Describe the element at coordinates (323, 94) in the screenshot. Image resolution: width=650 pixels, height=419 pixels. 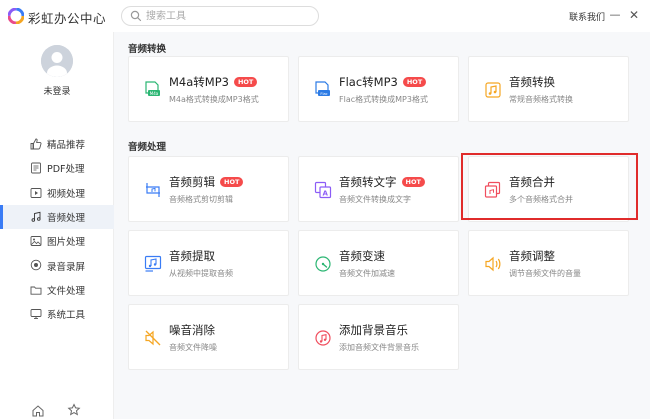
I see `svg-text: Flac` at that location.